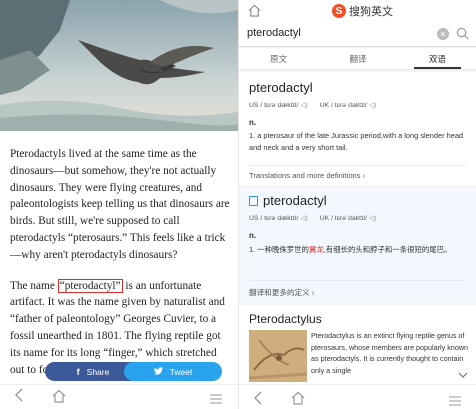 This screenshot has width=476, height=409. What do you see at coordinates (278, 356) in the screenshot?
I see `fossil-thumbnail` at bounding box center [278, 356].